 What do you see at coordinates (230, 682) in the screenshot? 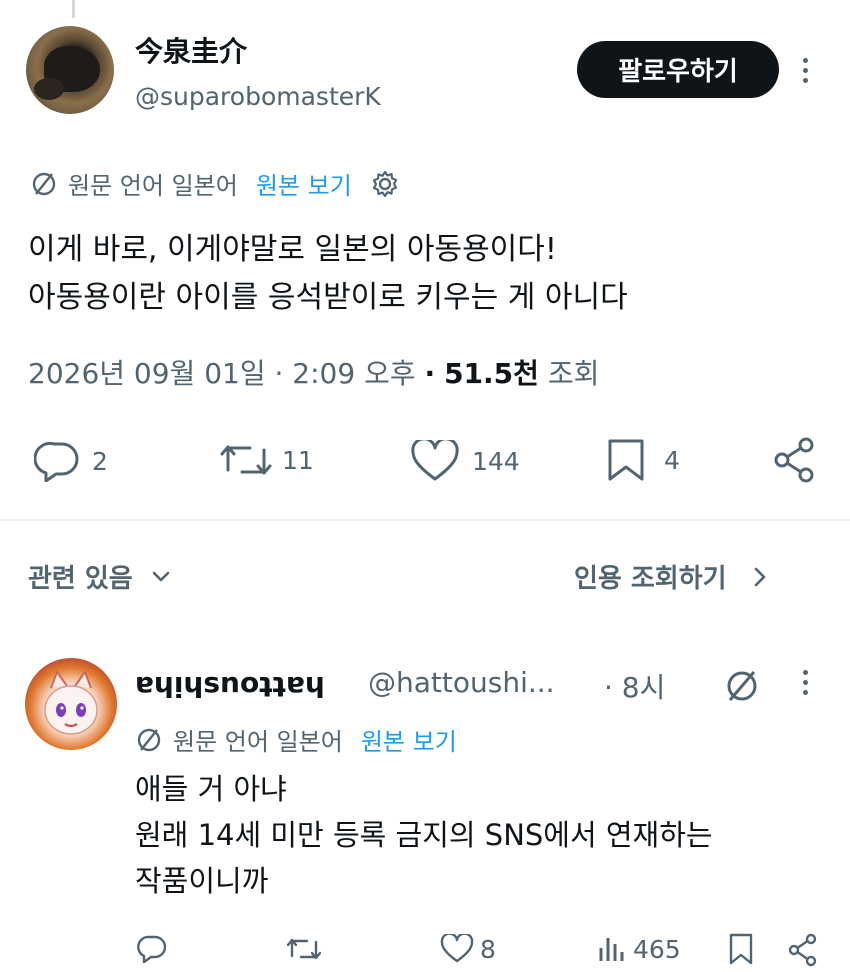
I see `reply-display-name: ɐɥᴉɥsnoʇʇɐɥ` at bounding box center [230, 682].